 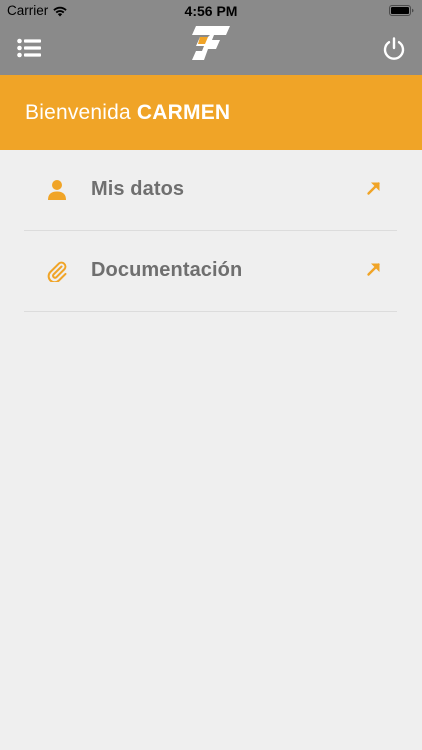 I want to click on welcome-user-name: CARMEN, so click(x=183, y=112).